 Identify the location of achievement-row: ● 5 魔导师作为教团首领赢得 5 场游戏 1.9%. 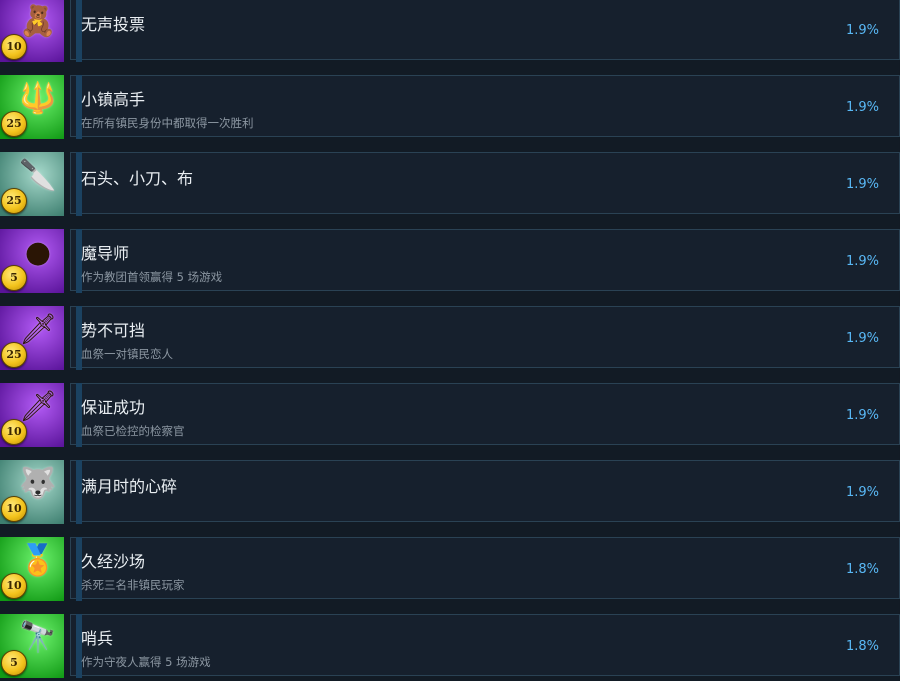
(450, 261).